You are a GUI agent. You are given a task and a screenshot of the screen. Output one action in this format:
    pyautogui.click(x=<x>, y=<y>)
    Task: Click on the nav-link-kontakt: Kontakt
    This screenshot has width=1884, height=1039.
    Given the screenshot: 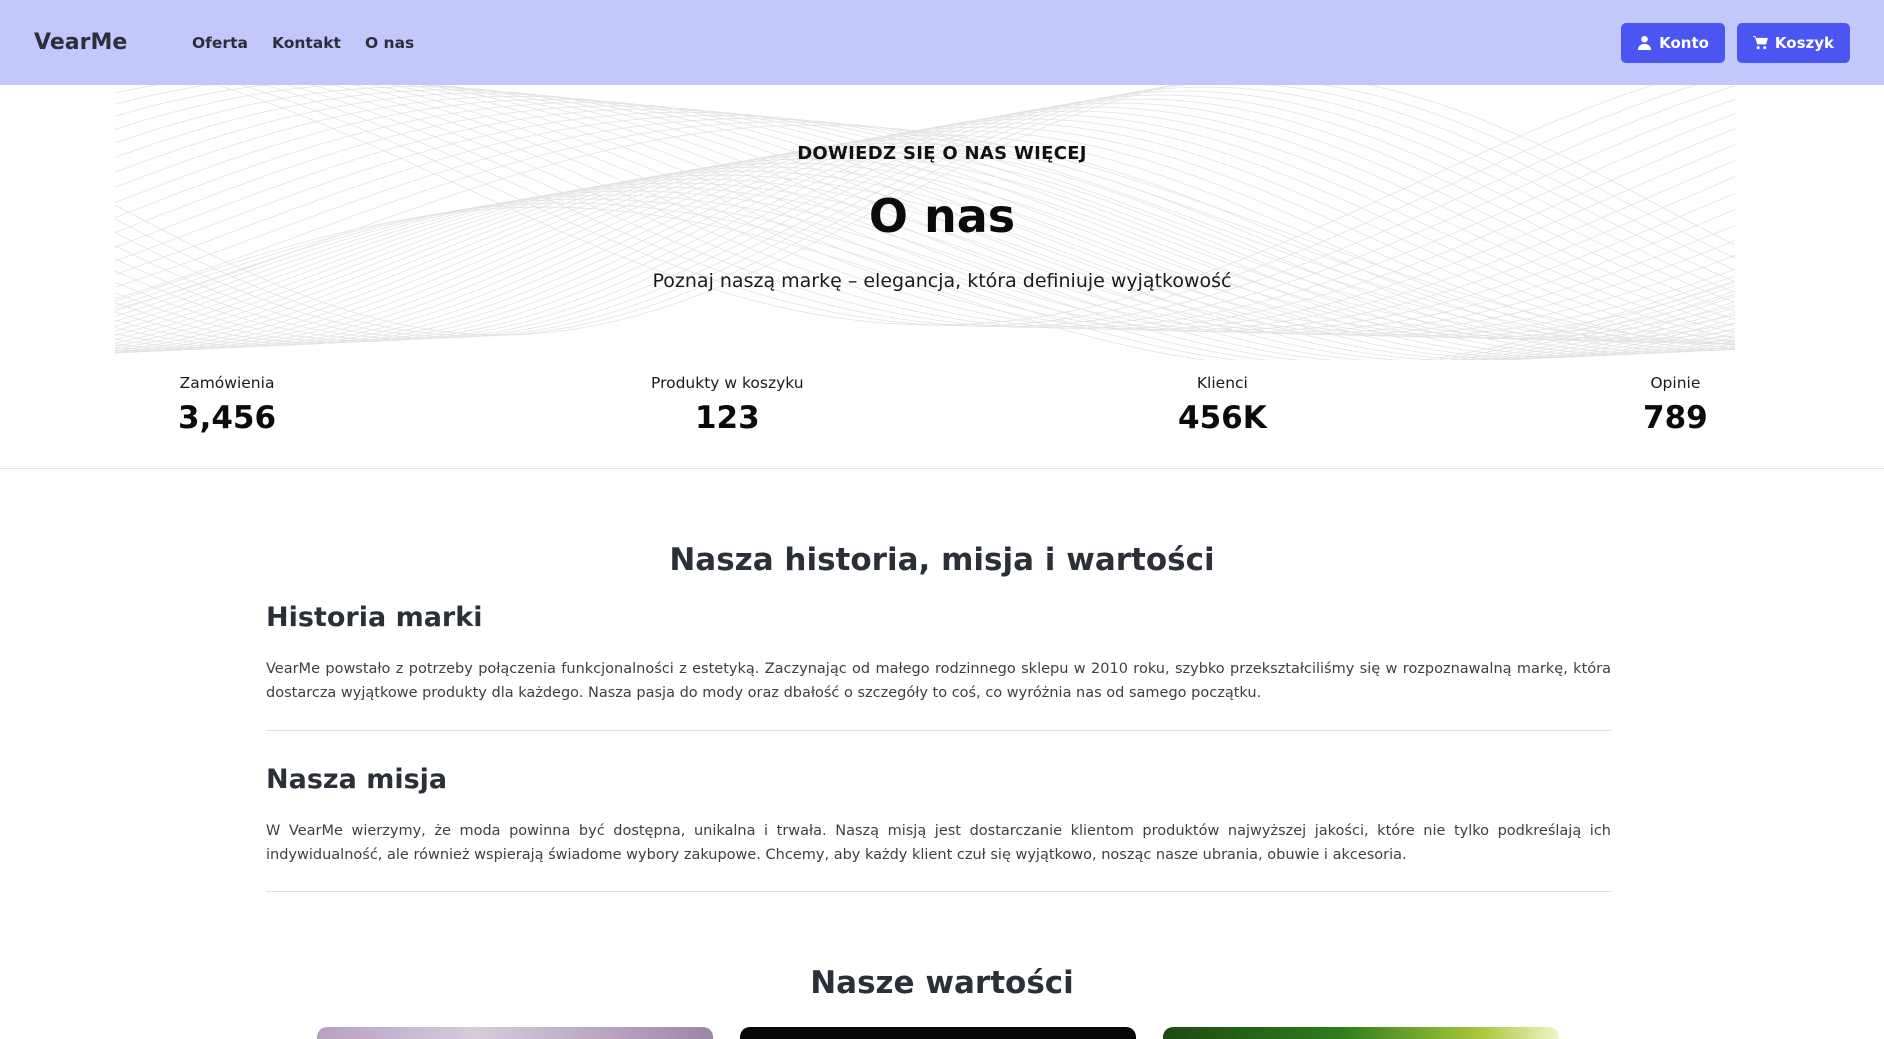 What is the action you would take?
    pyautogui.click(x=306, y=43)
    